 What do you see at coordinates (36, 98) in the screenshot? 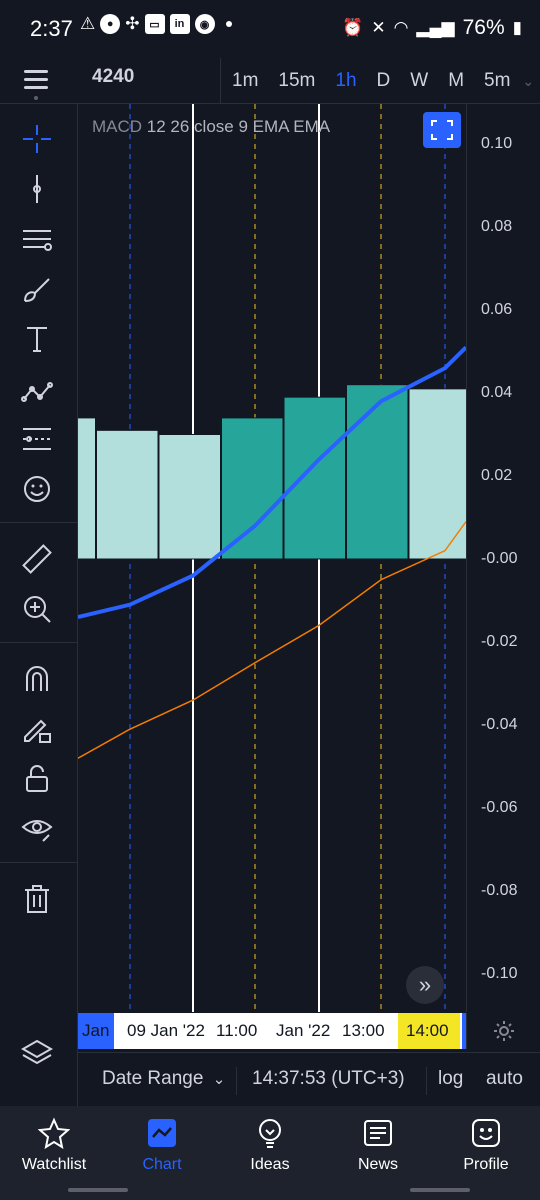
I see `menu-indicator-dot` at bounding box center [36, 98].